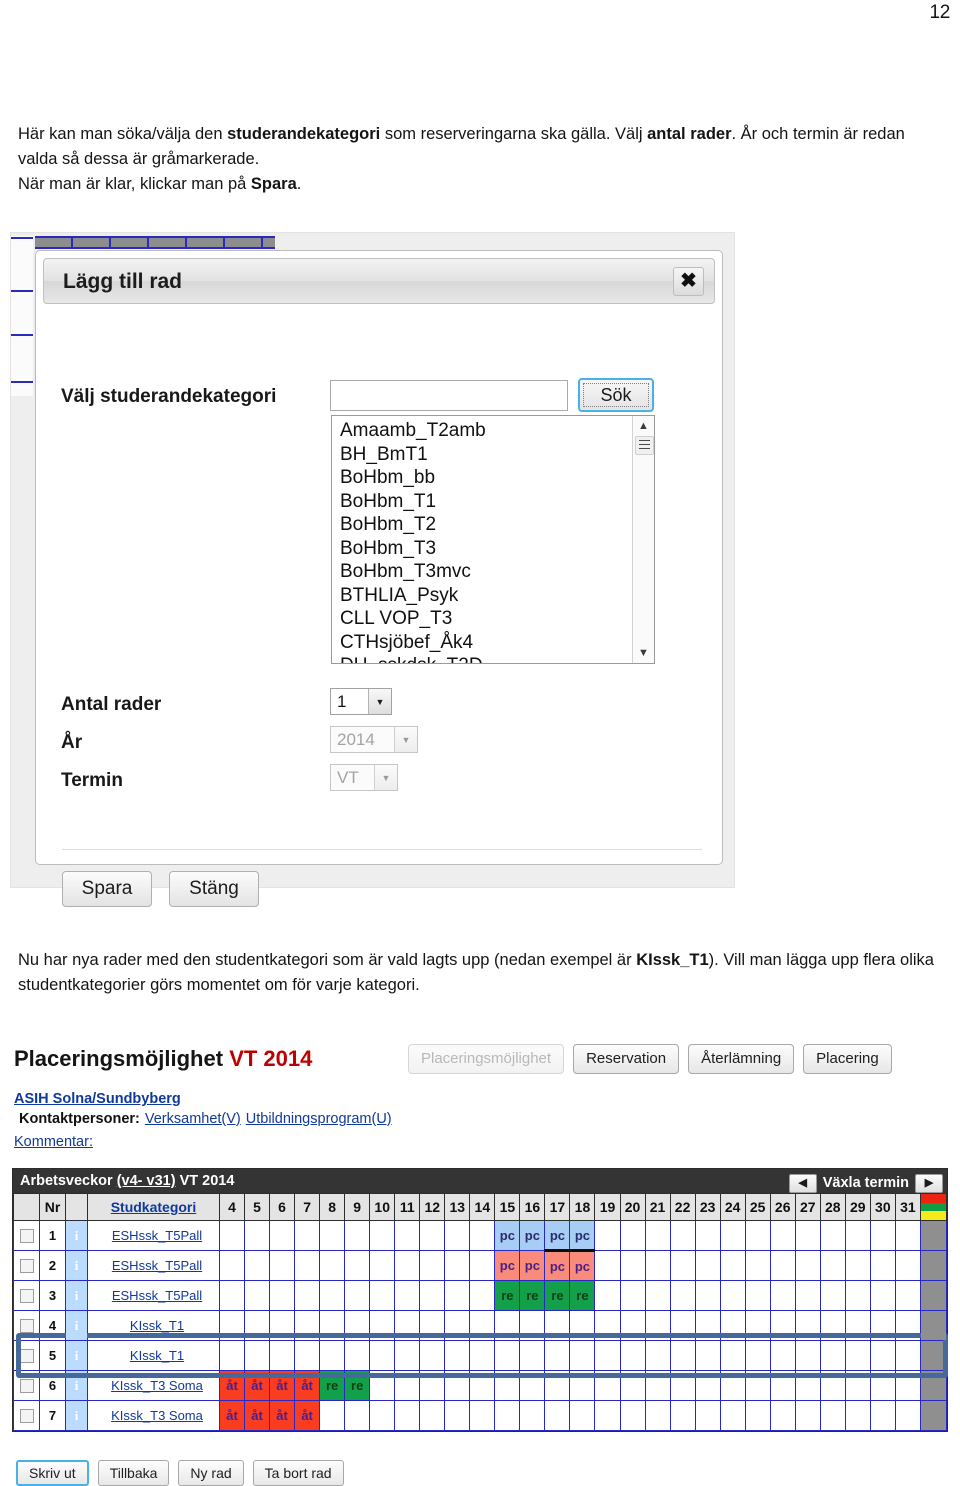 The image size is (960, 1486). Describe the element at coordinates (557, 1295) in the screenshot. I see `week-cell-17-re: re` at that location.